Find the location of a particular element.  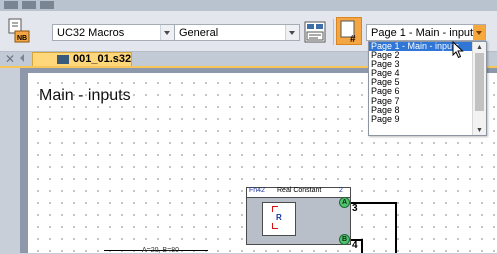

bracket-top-icon is located at coordinates (275, 209).